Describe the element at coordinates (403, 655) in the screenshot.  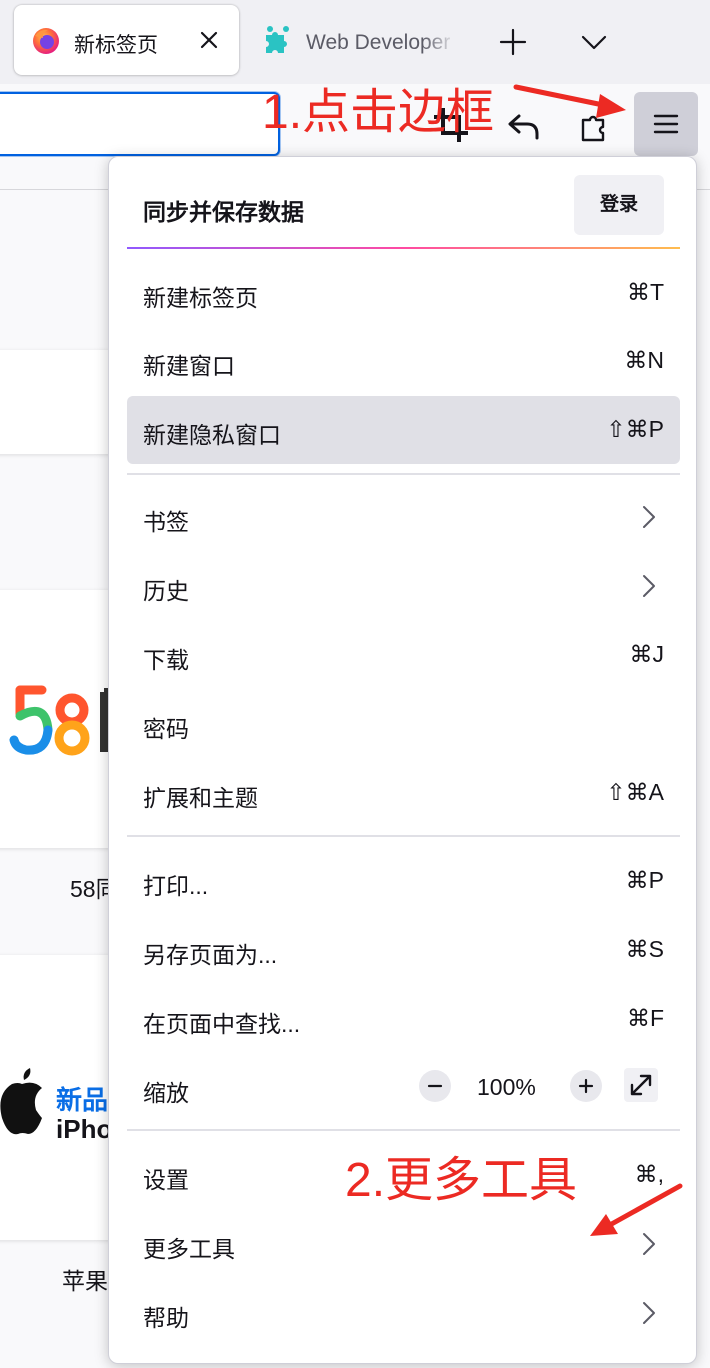
I see `menu-item-downloads: 下载 ⌘J` at that location.